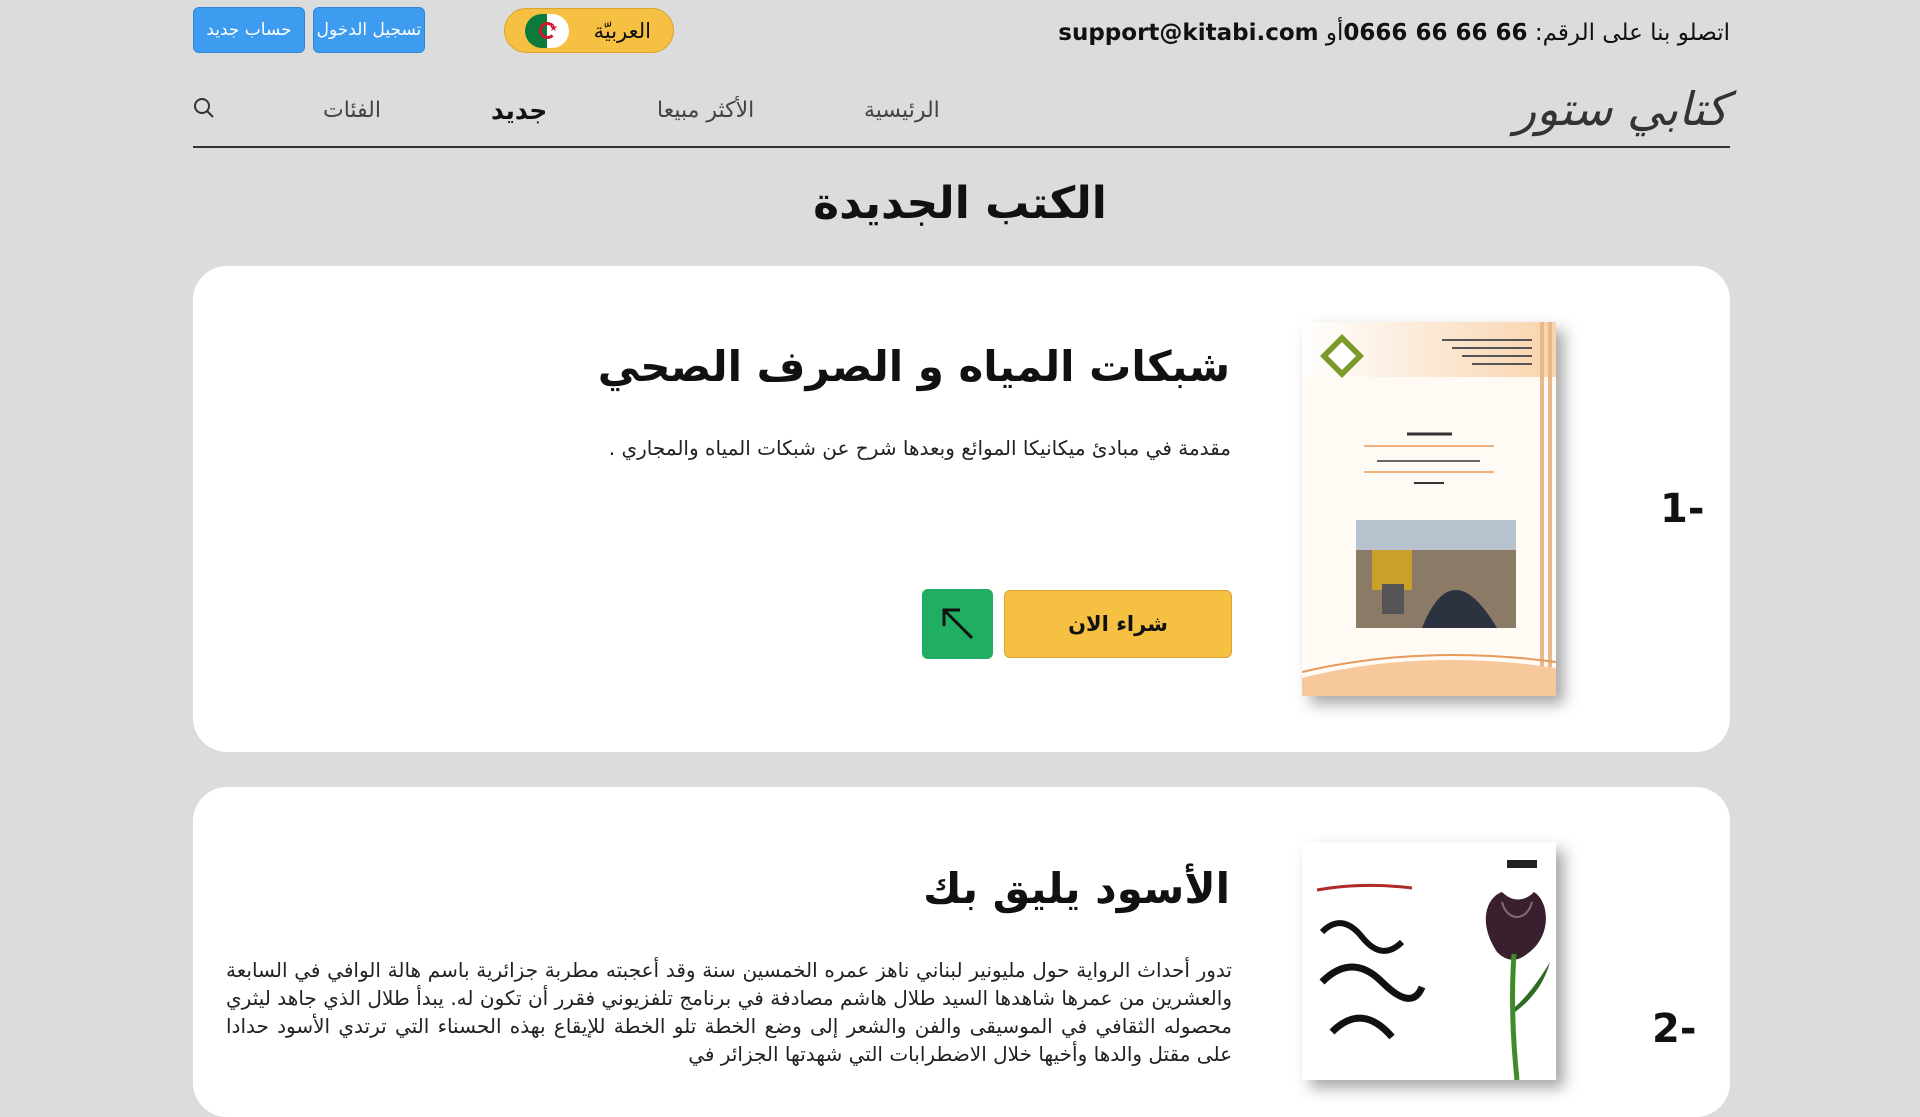 The image size is (1920, 1117). Describe the element at coordinates (961, 147) in the screenshot. I see `nav-divider` at that location.